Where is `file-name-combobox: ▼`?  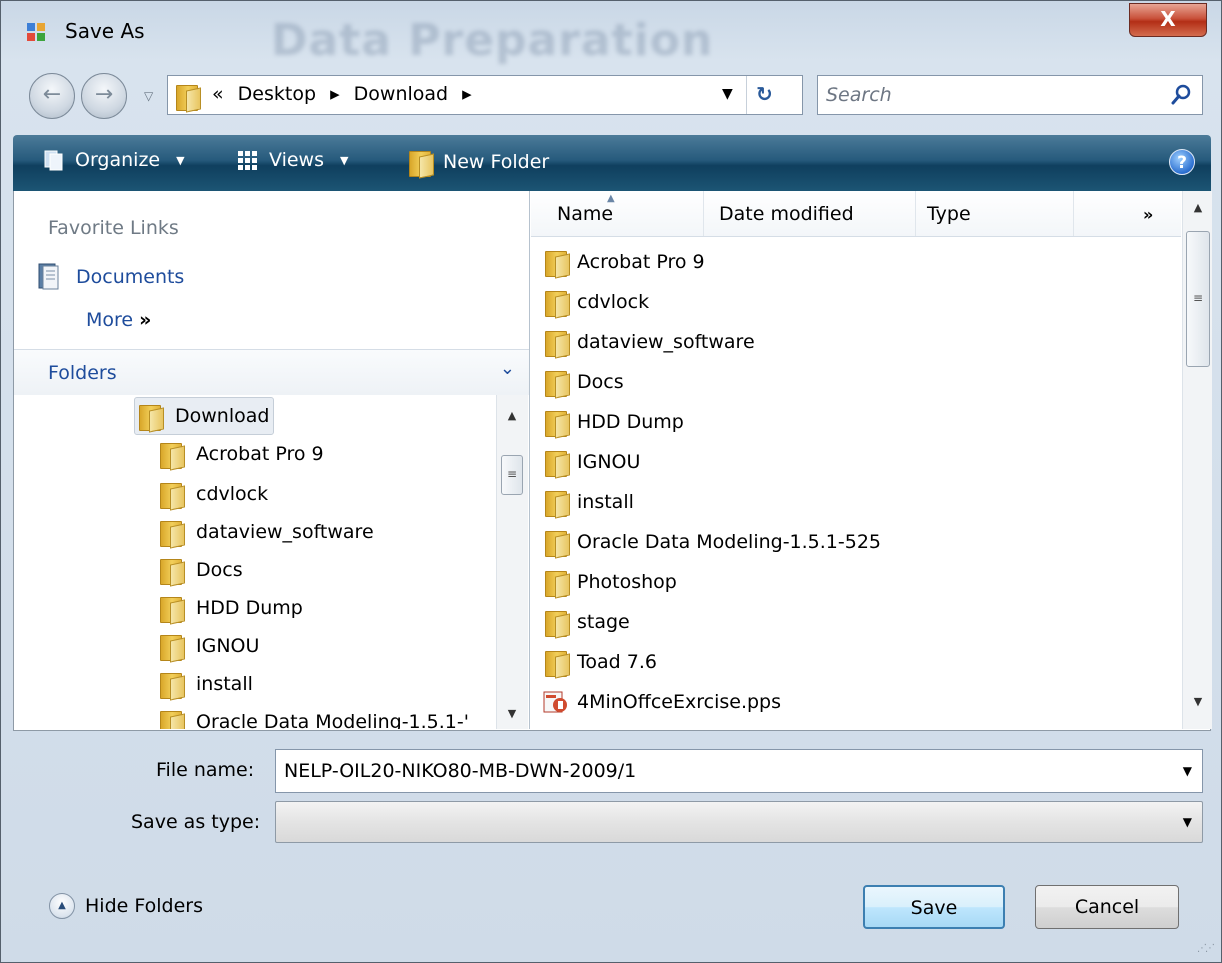
file-name-combobox: ▼ is located at coordinates (739, 771).